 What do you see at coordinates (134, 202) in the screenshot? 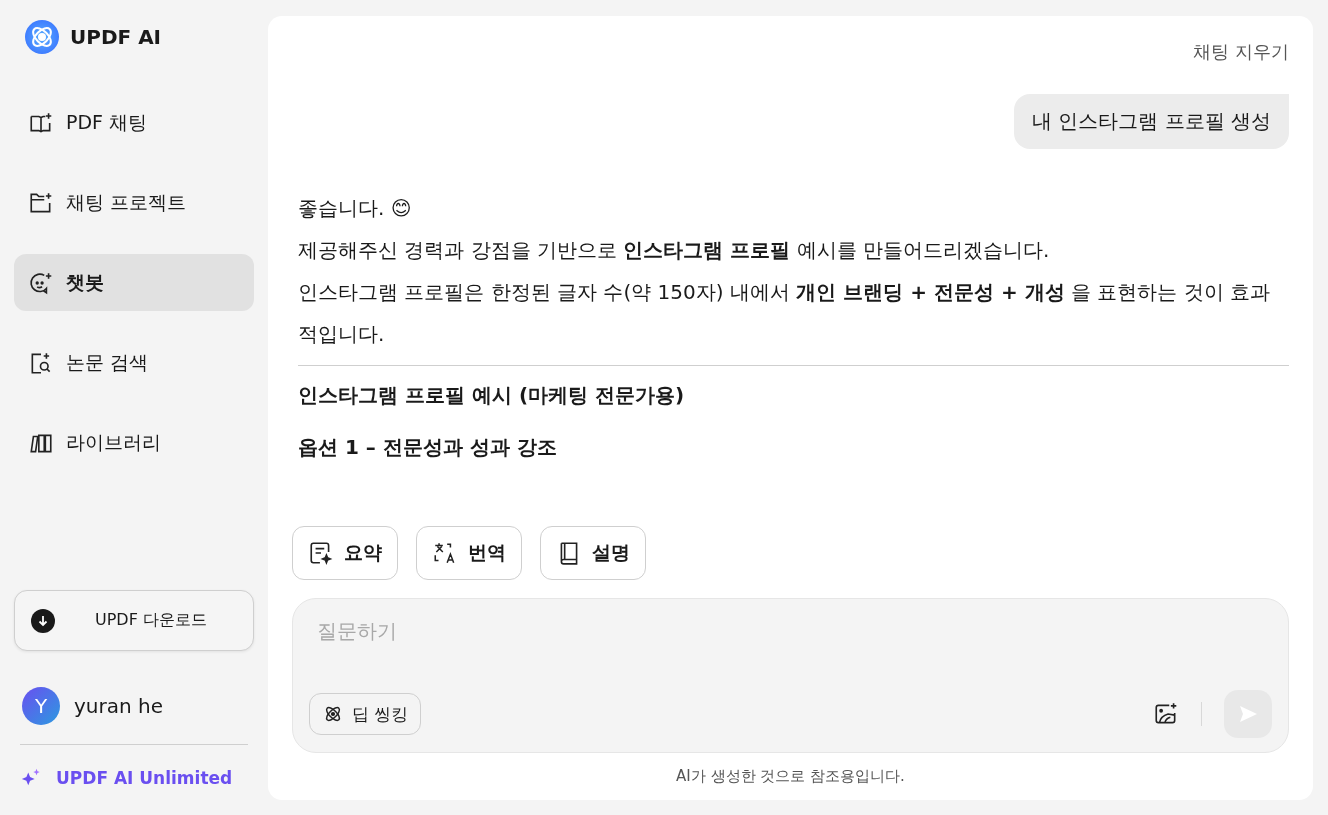
I see `sidebar-item: 채팅 프로젝트` at bounding box center [134, 202].